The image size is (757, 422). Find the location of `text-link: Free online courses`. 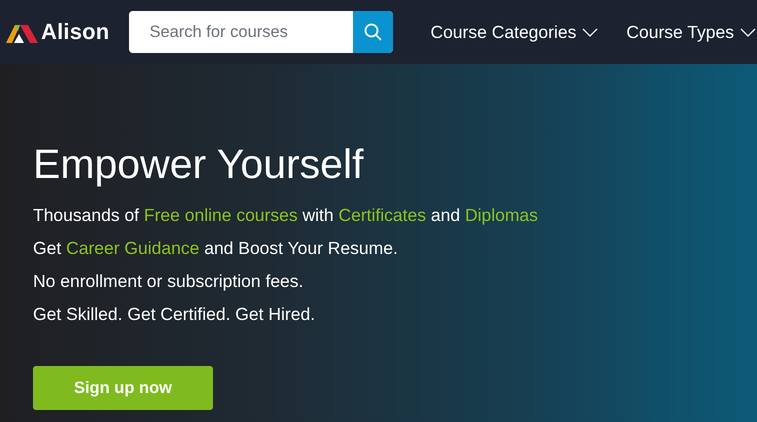

text-link: Free online courses is located at coordinates (221, 215).